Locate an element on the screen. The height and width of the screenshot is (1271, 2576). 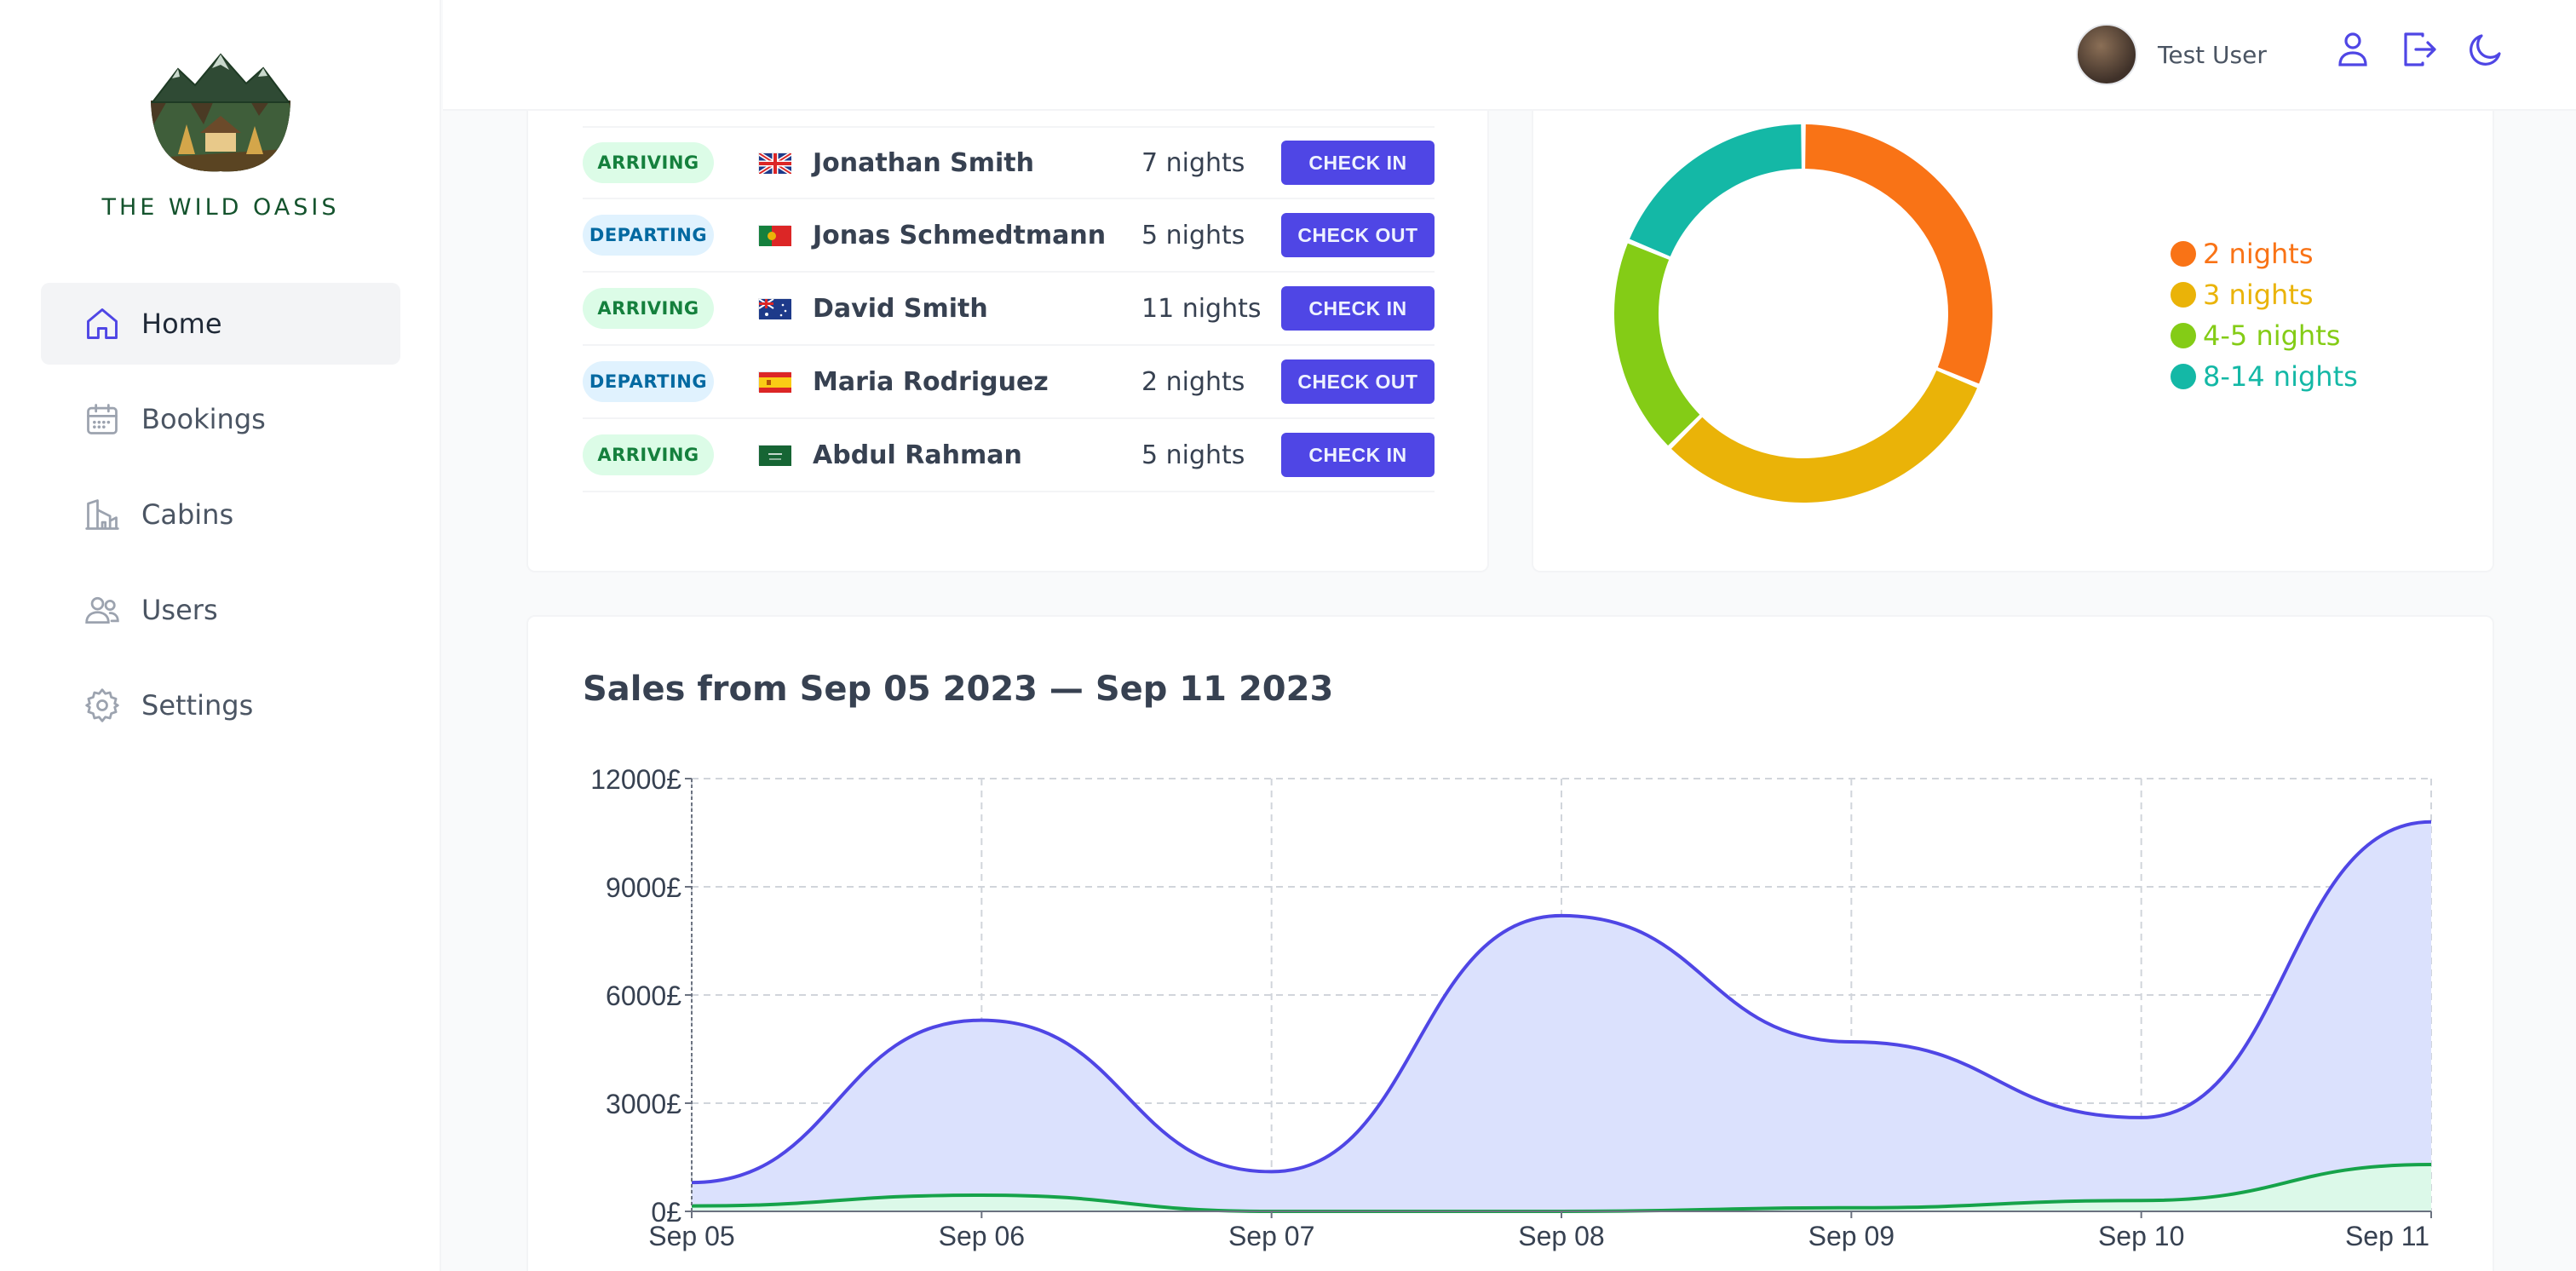
logo-image is located at coordinates (220, 112).